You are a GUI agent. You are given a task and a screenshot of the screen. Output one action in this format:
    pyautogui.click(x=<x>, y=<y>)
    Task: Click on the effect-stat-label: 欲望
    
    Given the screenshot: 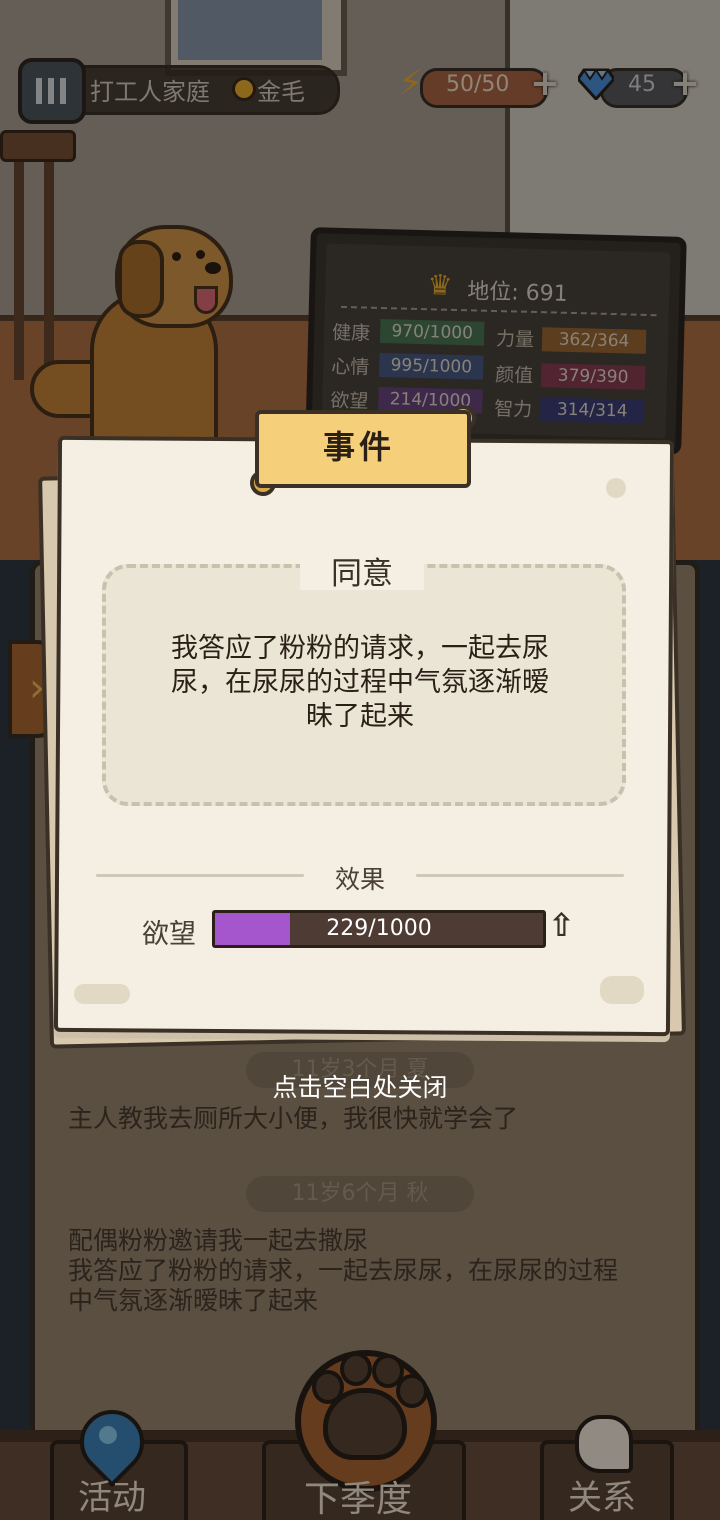 What is the action you would take?
    pyautogui.click(x=169, y=934)
    